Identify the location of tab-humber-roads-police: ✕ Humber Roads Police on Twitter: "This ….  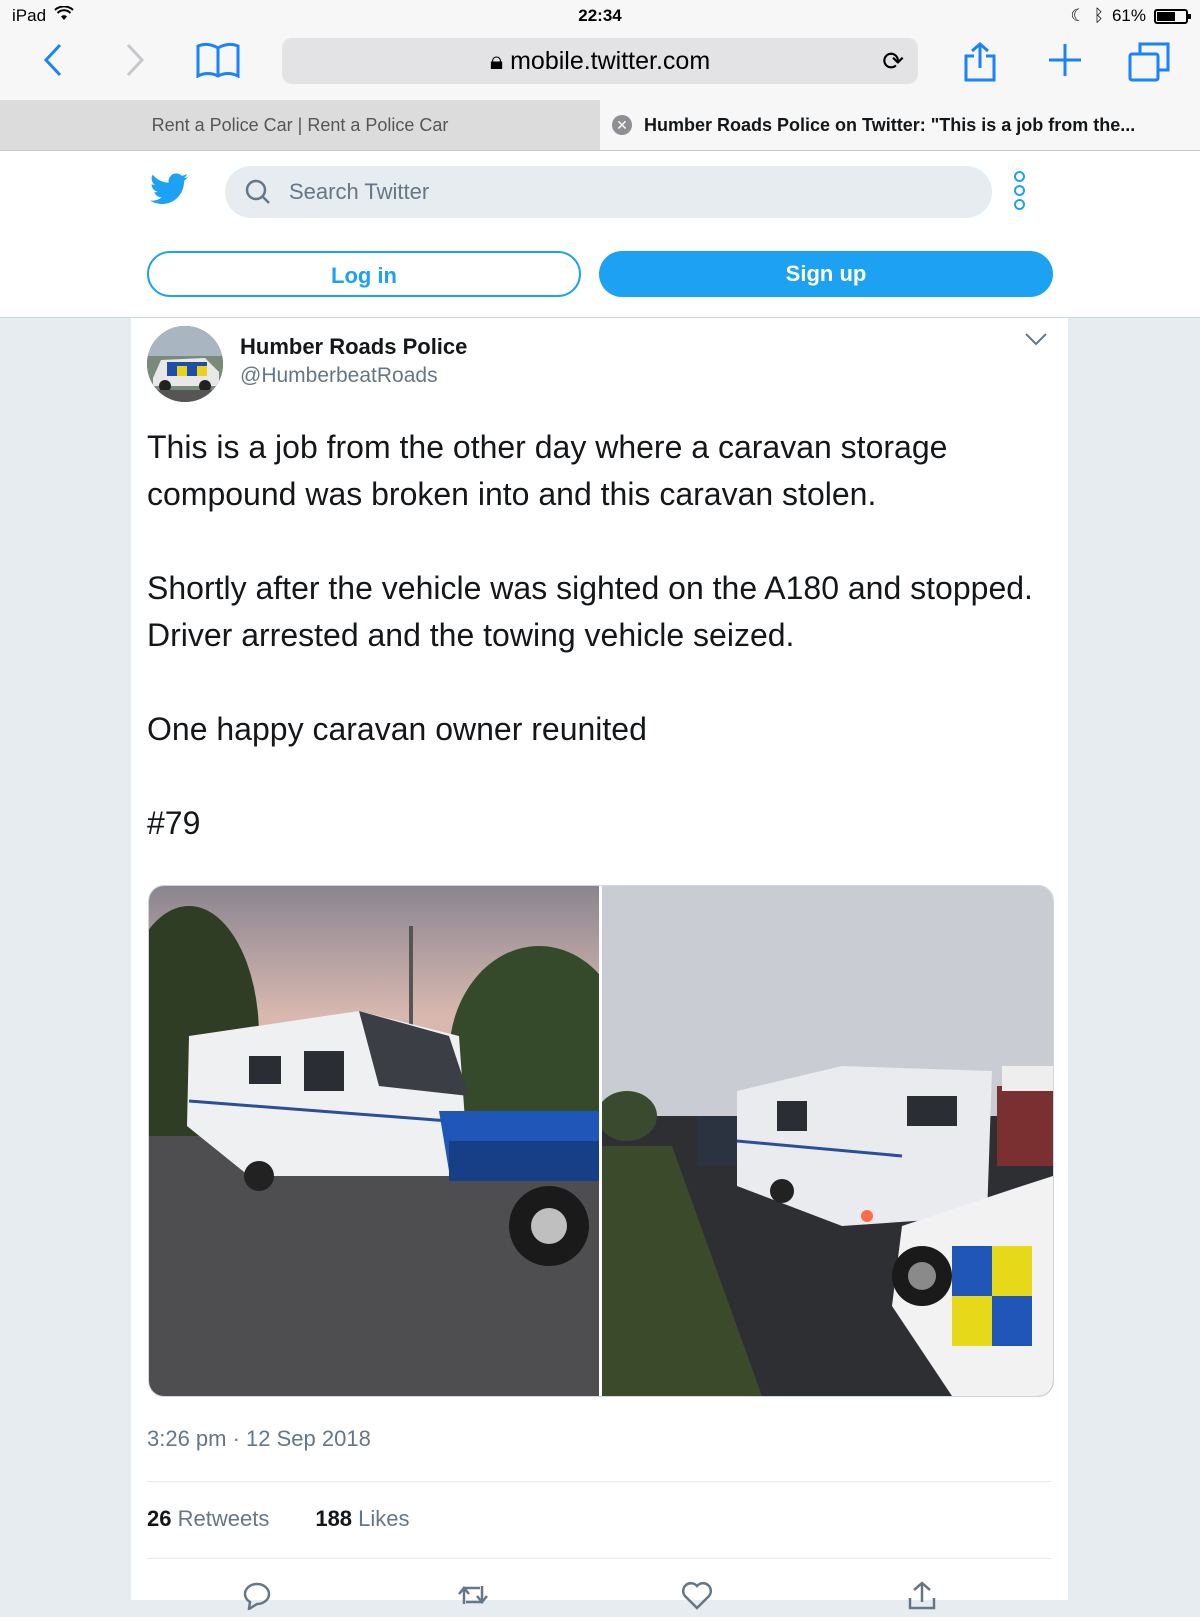
(900, 125).